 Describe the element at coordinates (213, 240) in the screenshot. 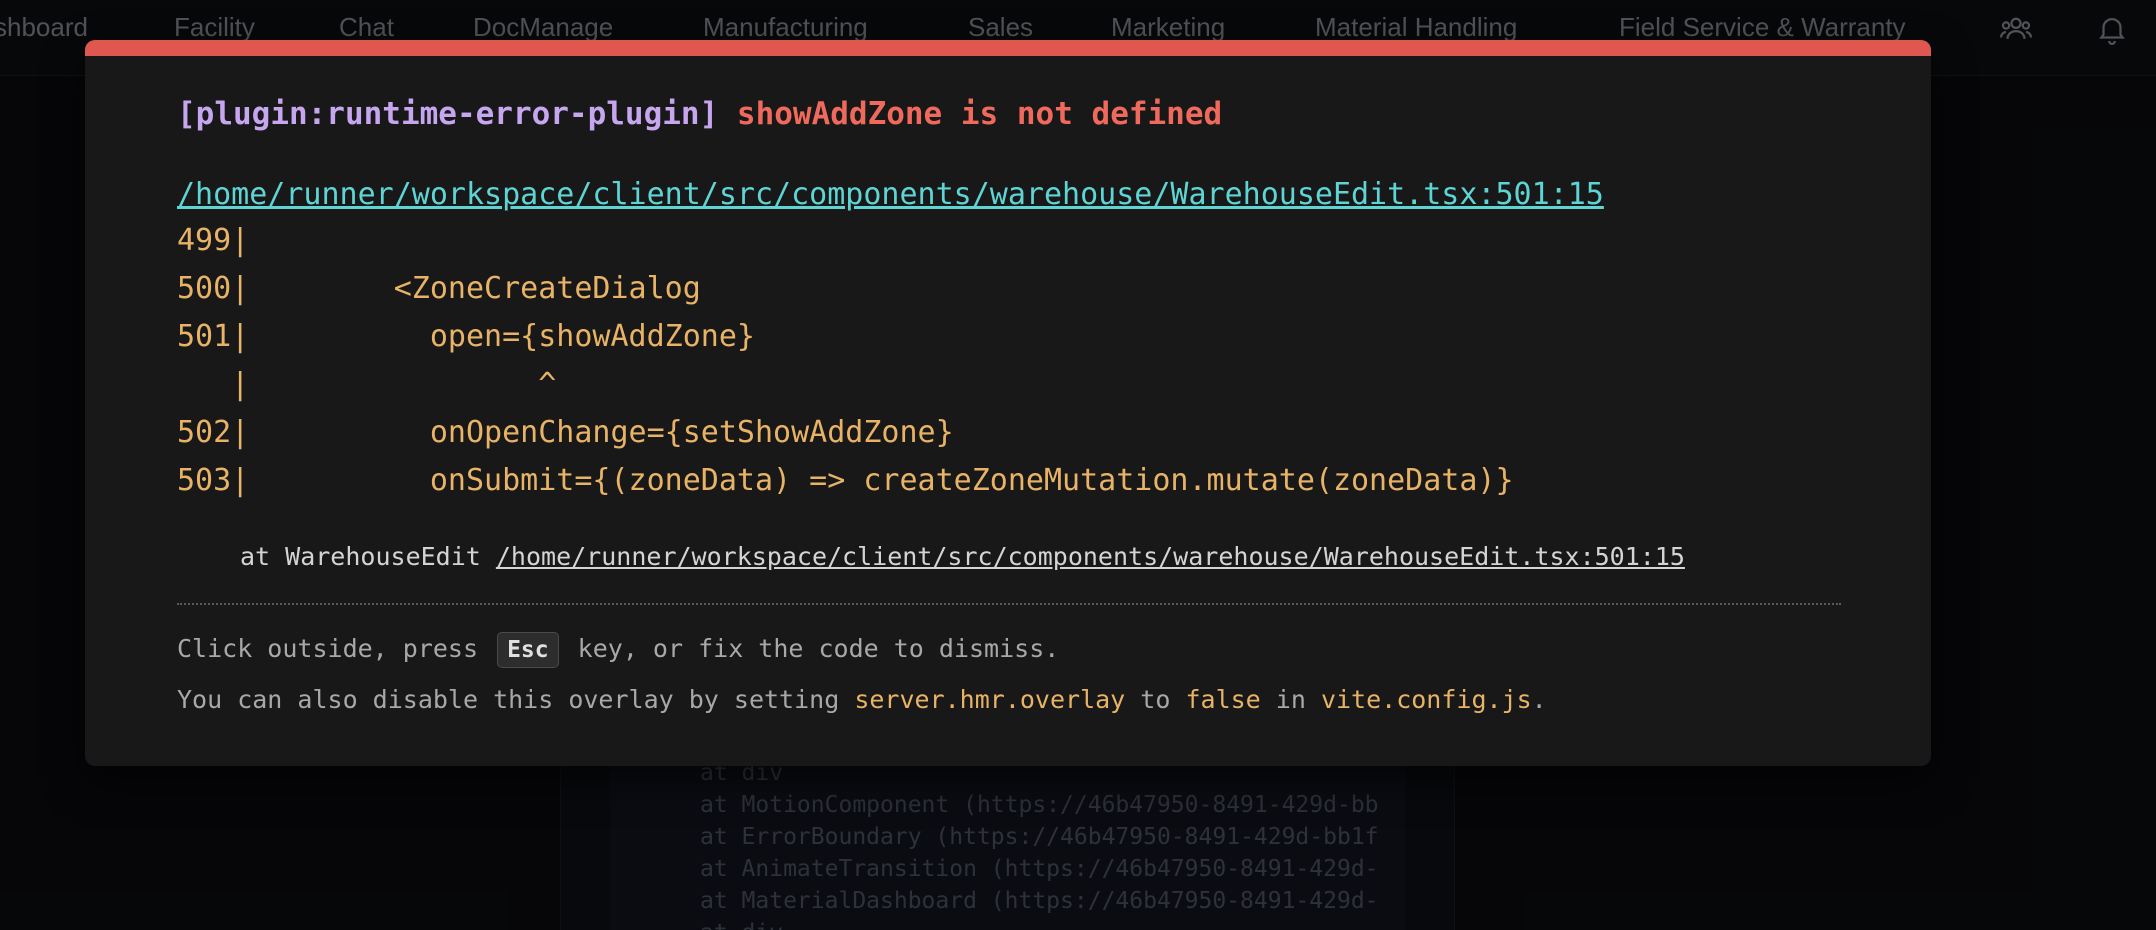

I see `code-frame-line: 499|` at that location.